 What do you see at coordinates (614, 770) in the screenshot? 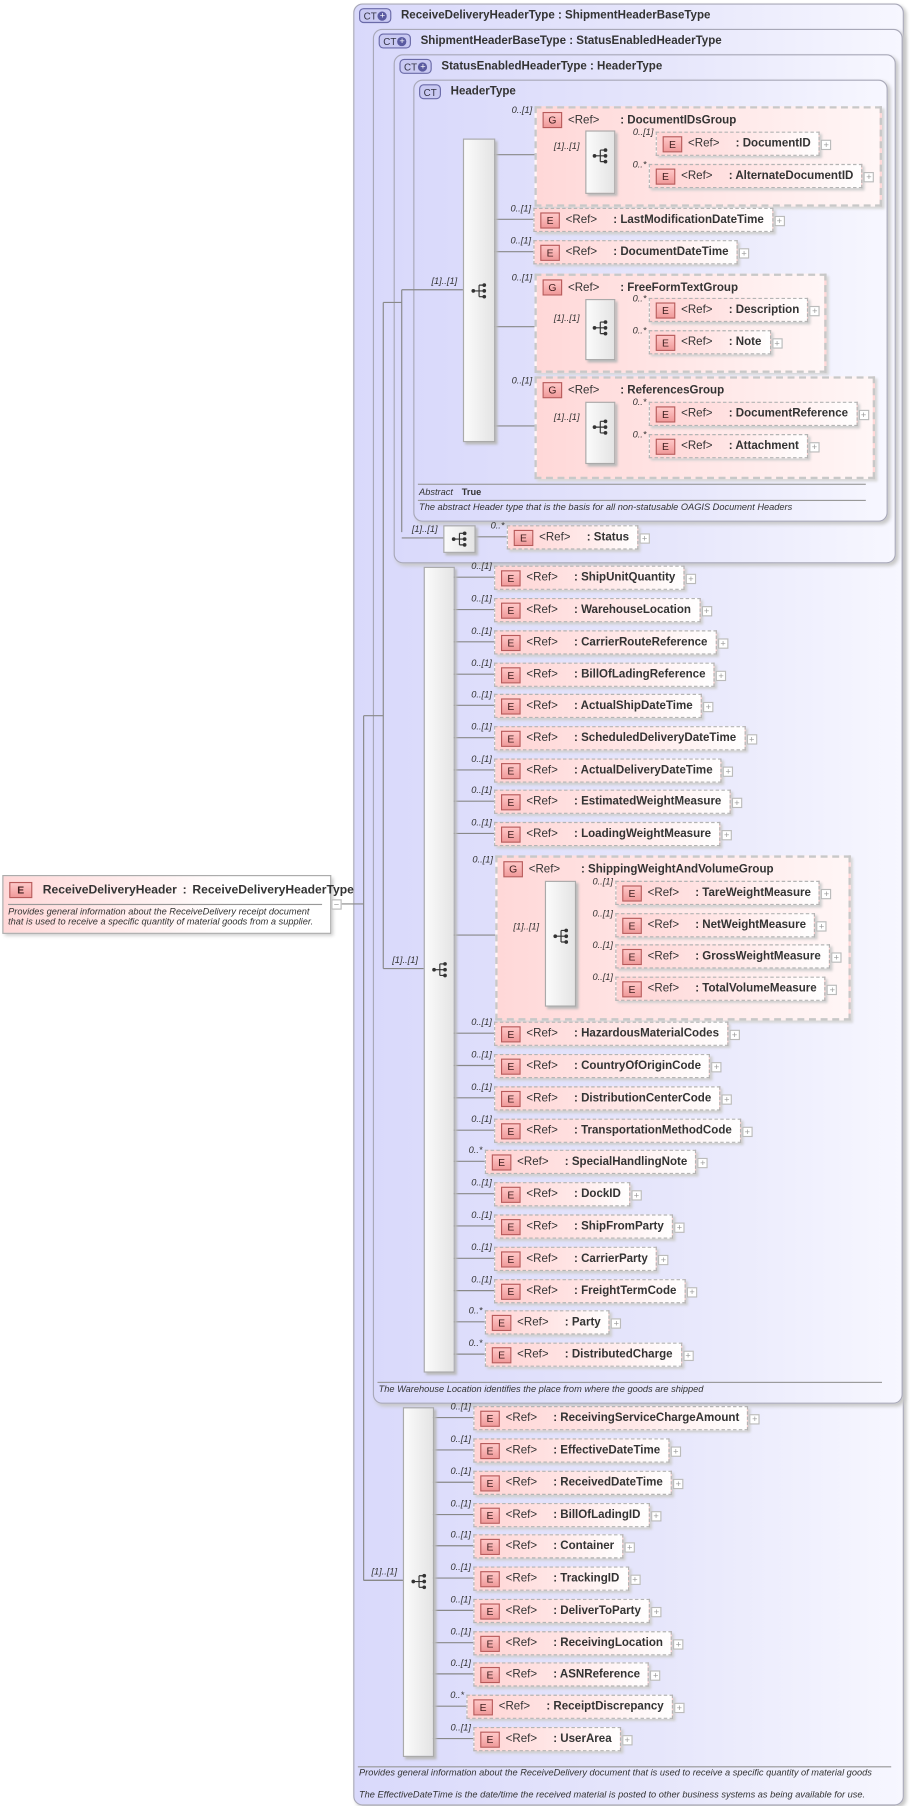
I see `element-6: E <Ref>: ActualDeliveryDateTime +` at bounding box center [614, 770].